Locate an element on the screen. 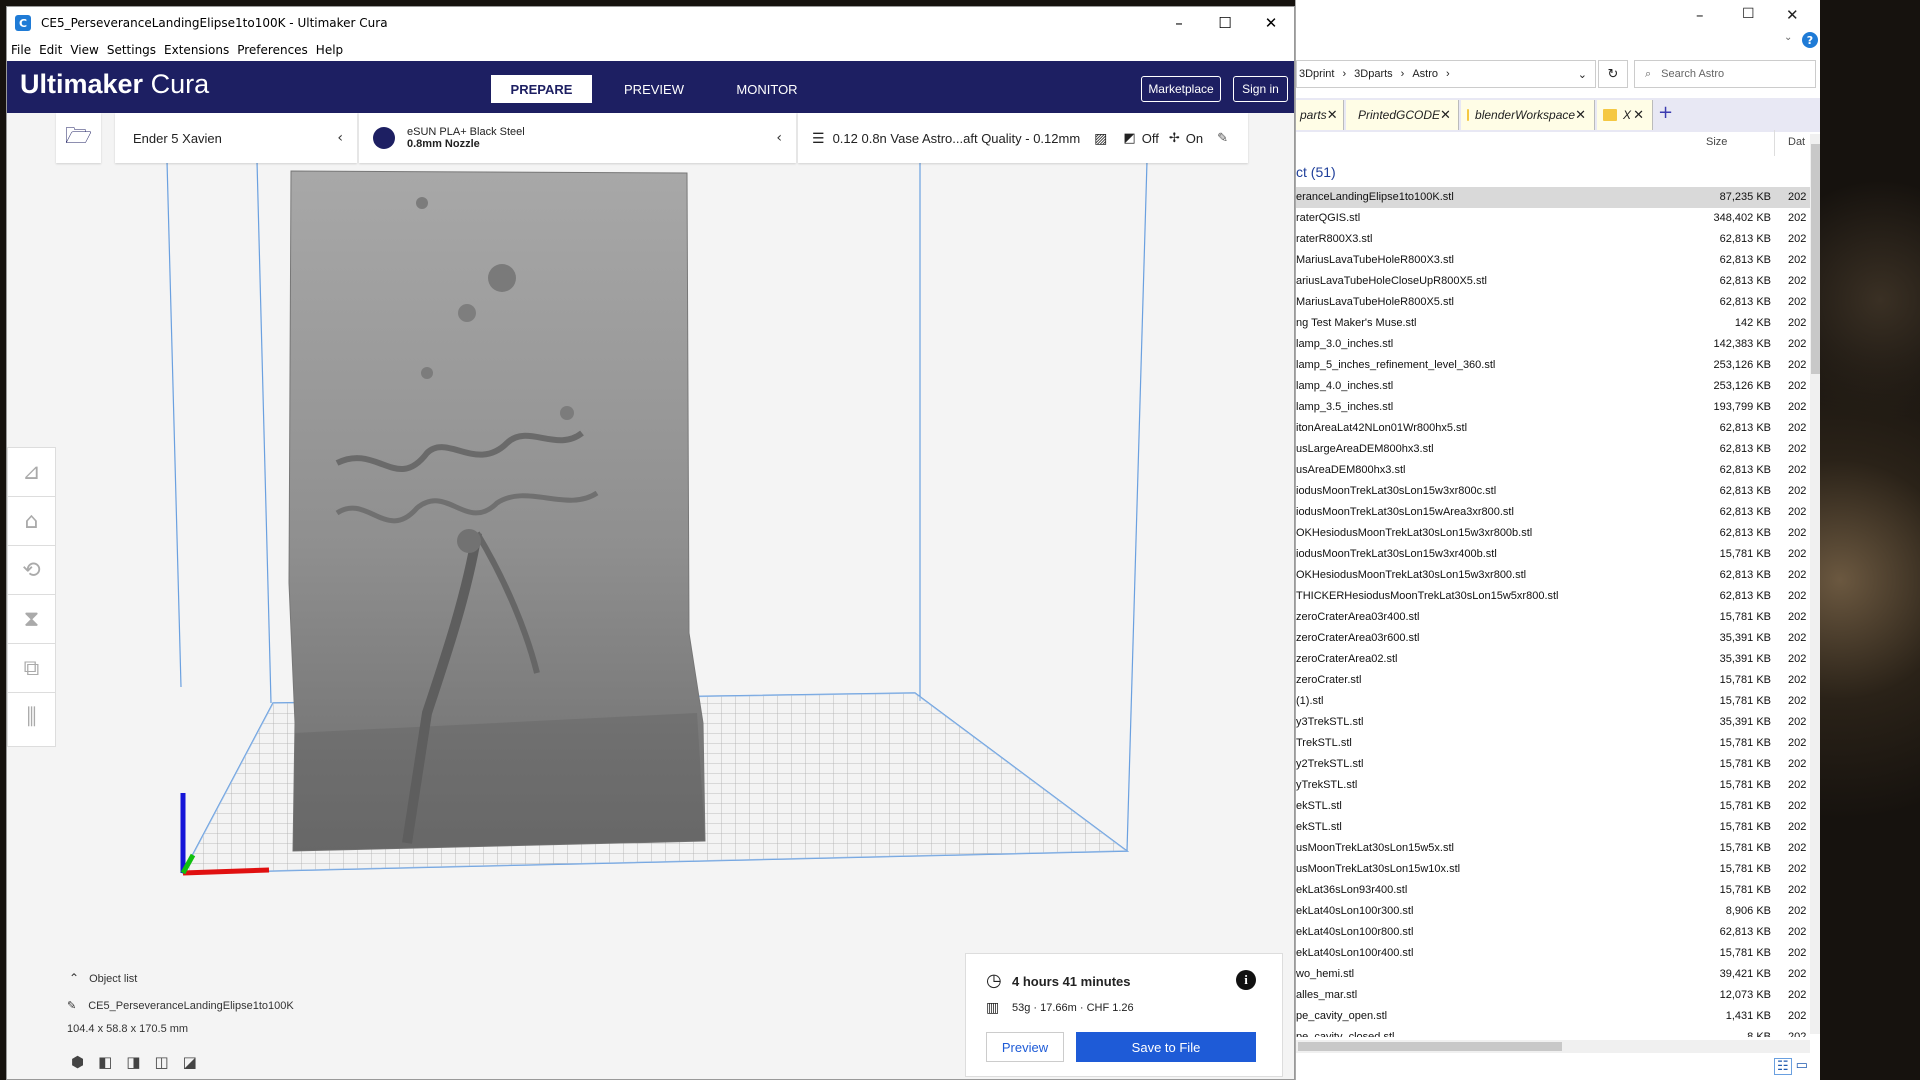 This screenshot has height=1080, width=1920. scale-tool-icon: ⌂ is located at coordinates (31, 521).